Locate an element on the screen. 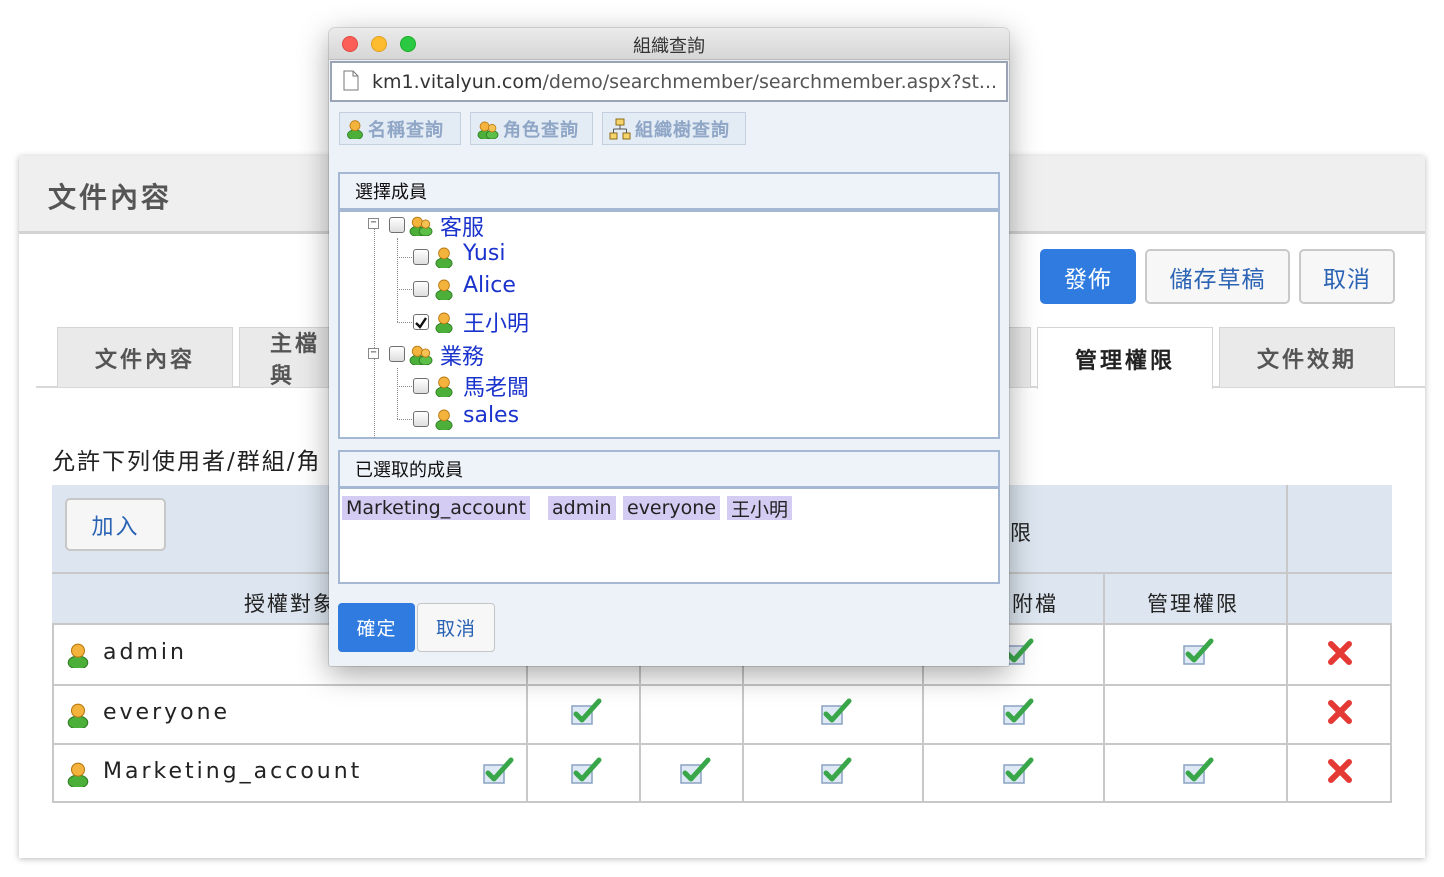 Image resolution: width=1444 pixels, height=877 pixels. add-button: 加入 is located at coordinates (115, 524).